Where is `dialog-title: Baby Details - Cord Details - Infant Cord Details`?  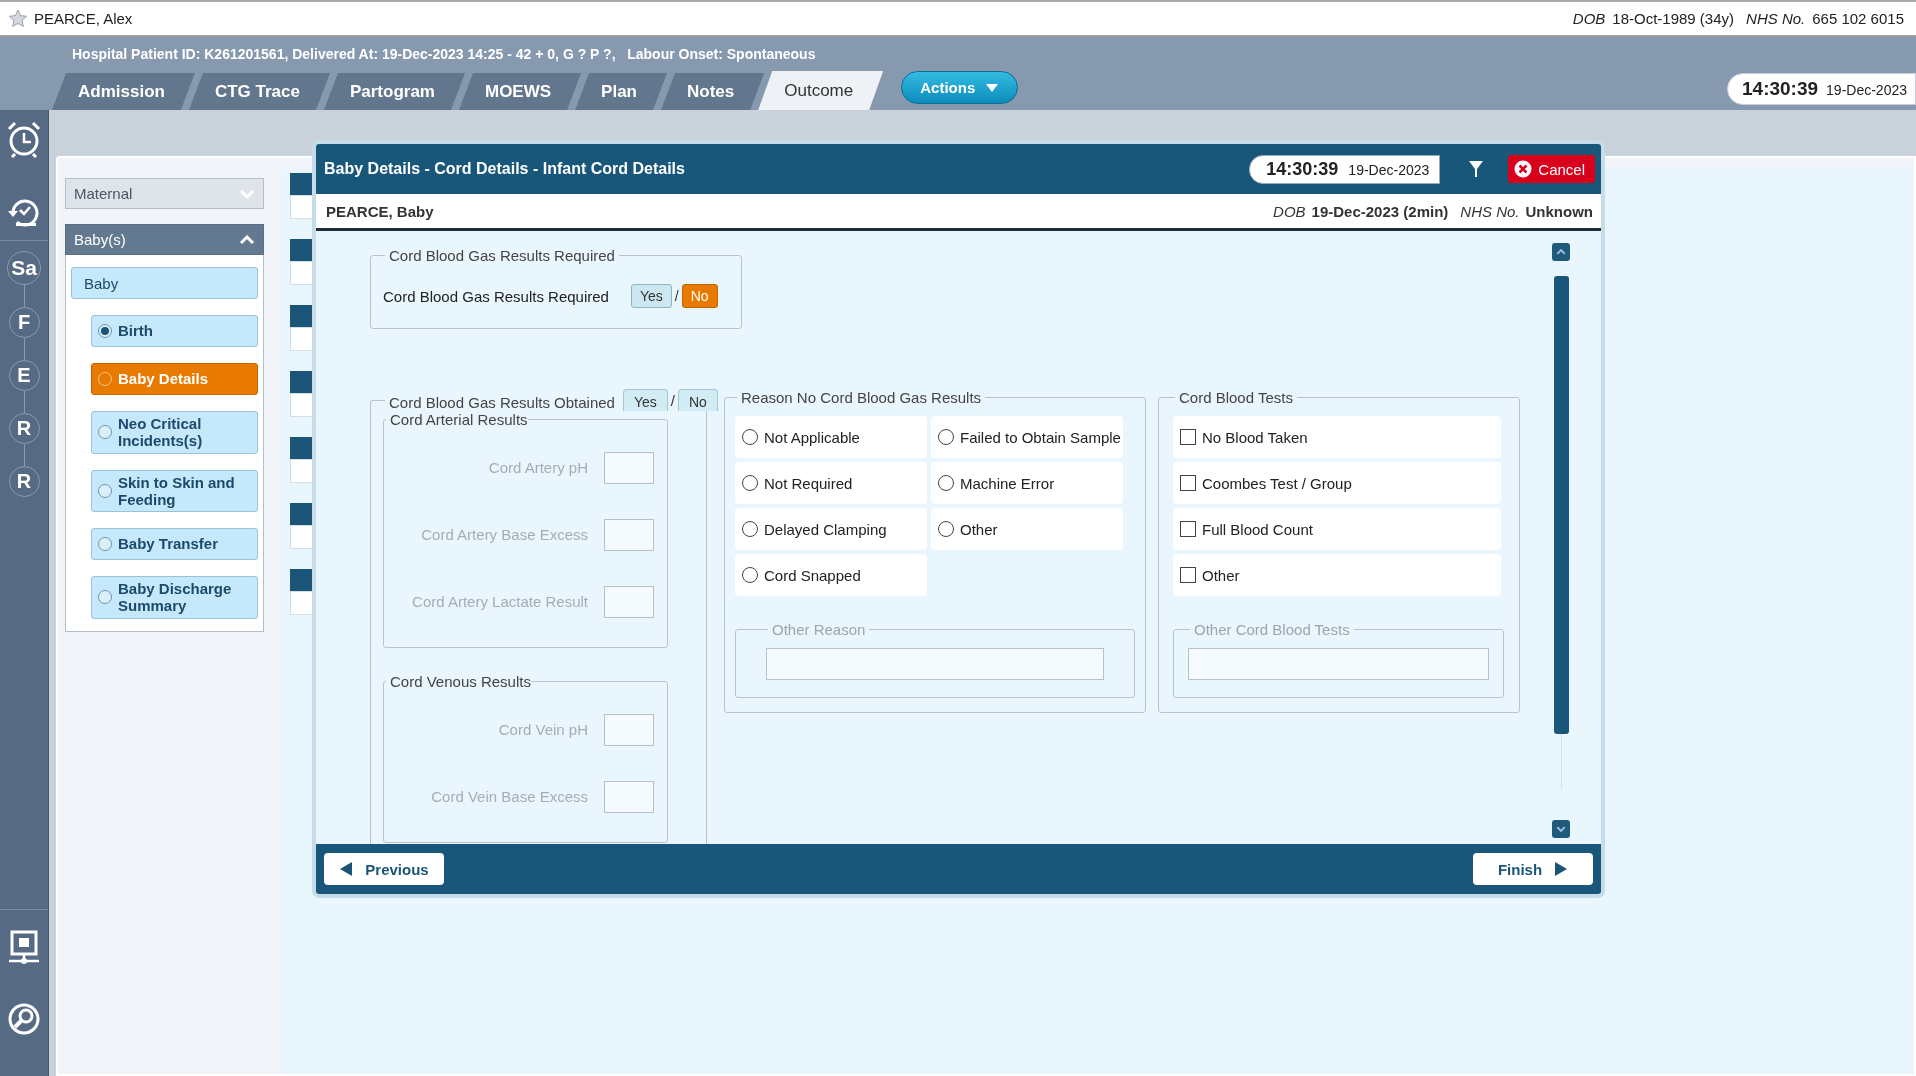 dialog-title: Baby Details - Cord Details - Infant Cord Details is located at coordinates (505, 169).